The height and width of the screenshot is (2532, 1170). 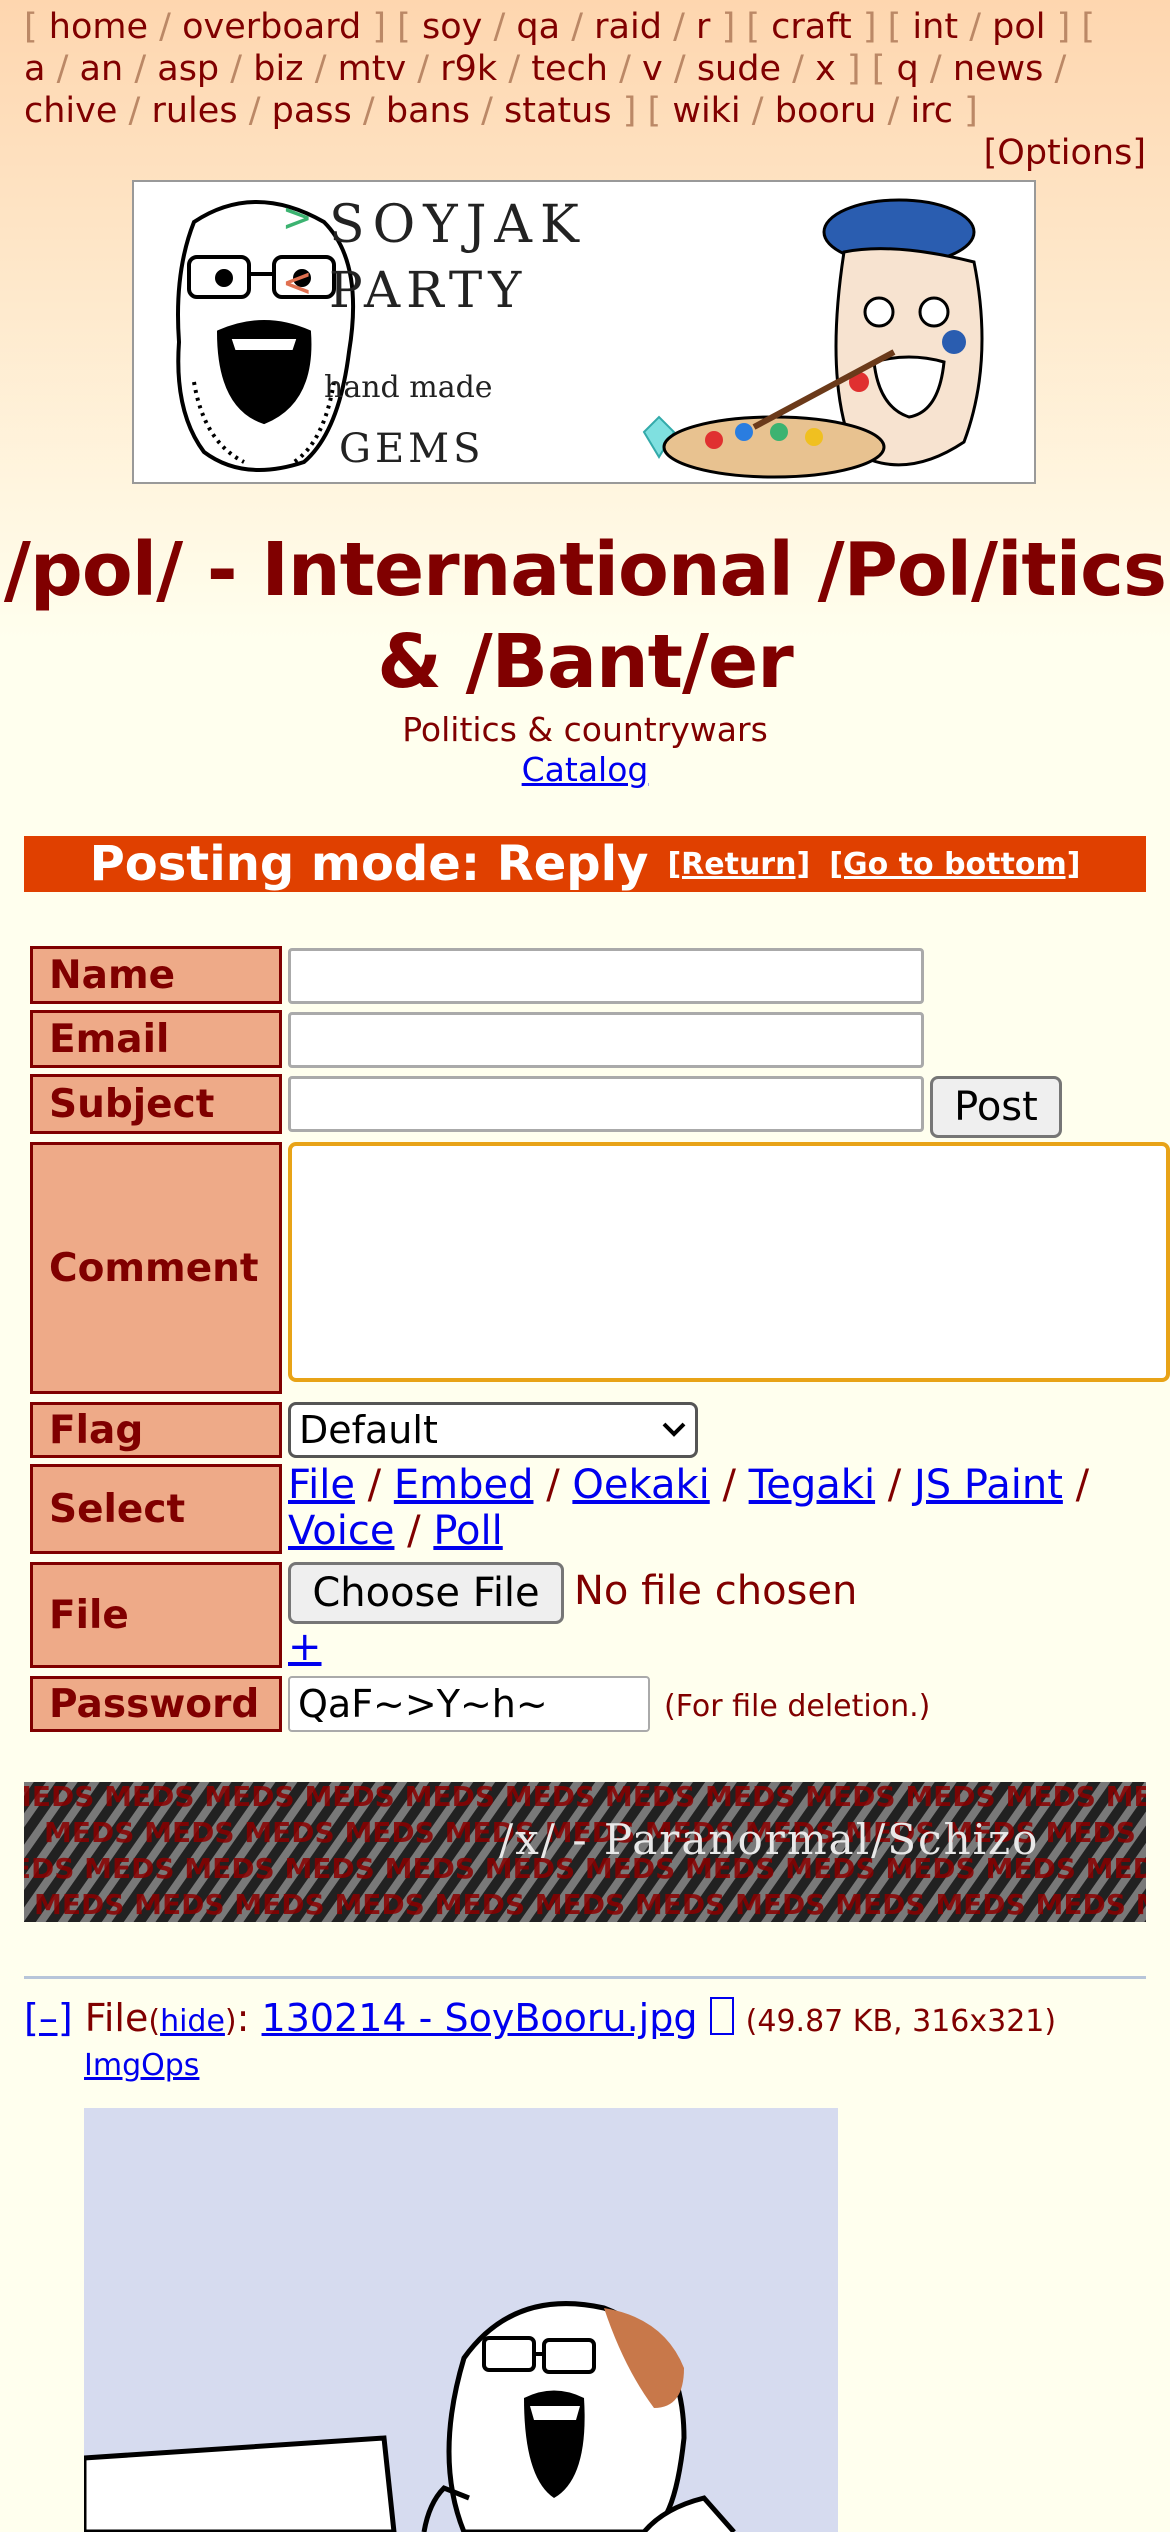 What do you see at coordinates (98, 27) in the screenshot?
I see `board-link-home: home` at bounding box center [98, 27].